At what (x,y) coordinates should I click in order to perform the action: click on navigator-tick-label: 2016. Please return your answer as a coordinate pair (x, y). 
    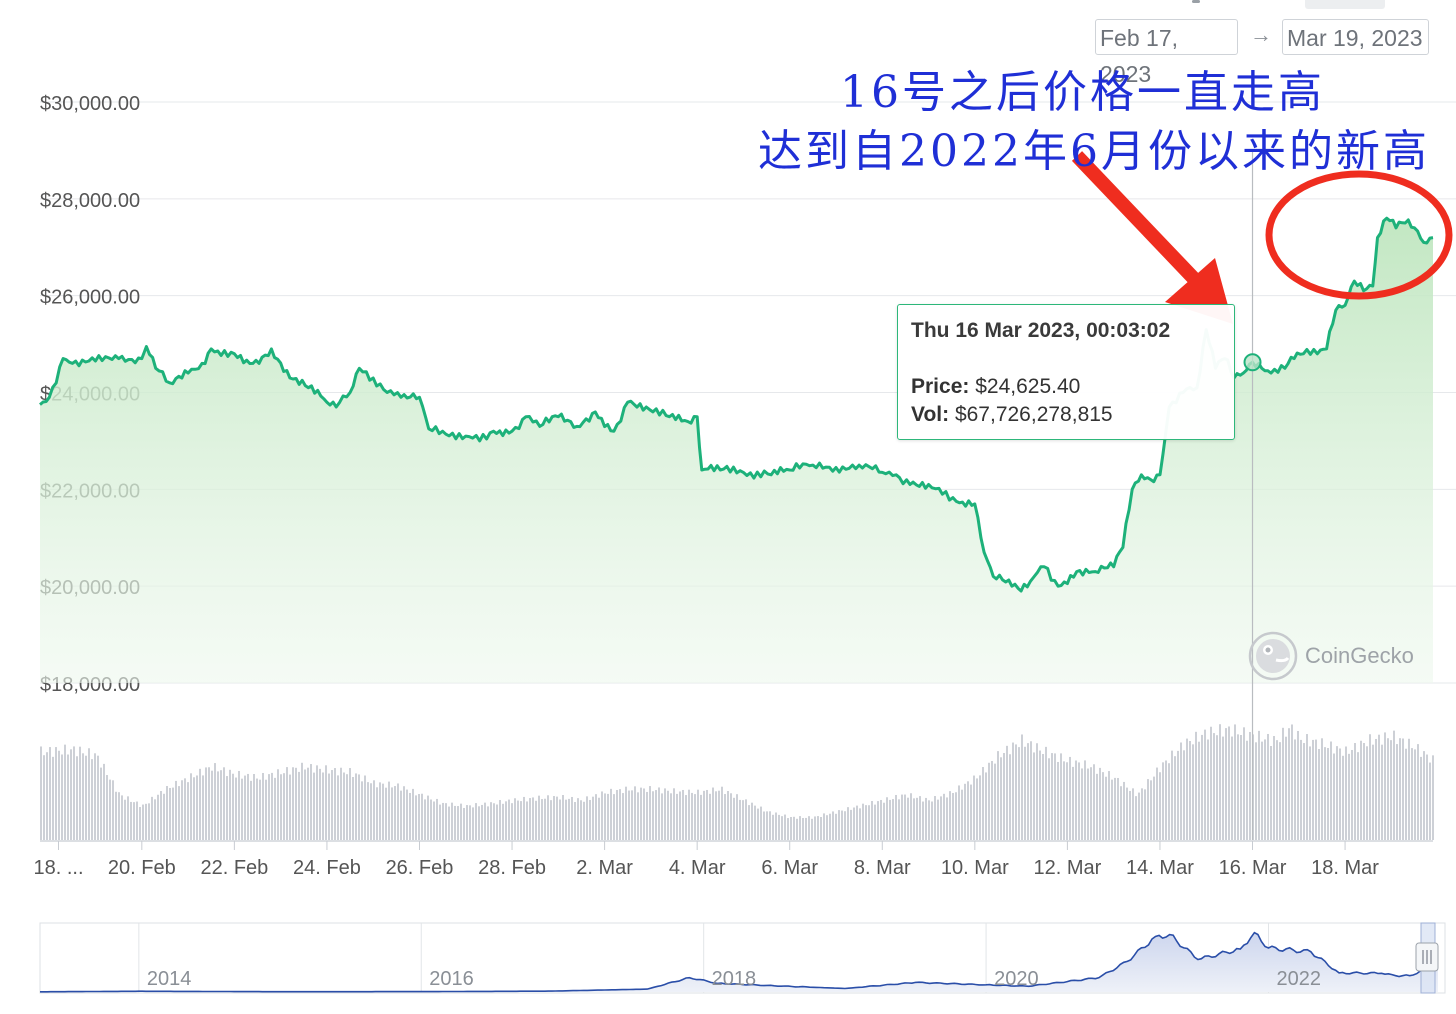
    Looking at the image, I should click on (451, 979).